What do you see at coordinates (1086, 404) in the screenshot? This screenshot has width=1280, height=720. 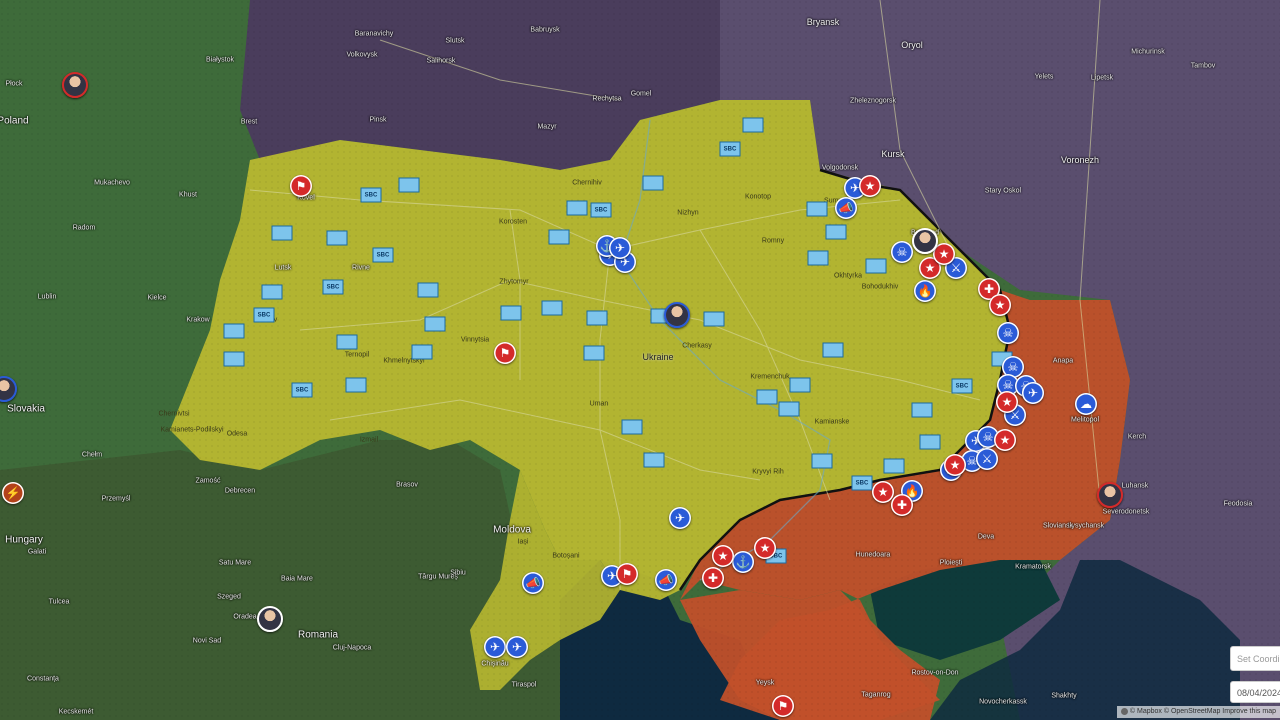 I see `ua-event-marker: ☁` at bounding box center [1086, 404].